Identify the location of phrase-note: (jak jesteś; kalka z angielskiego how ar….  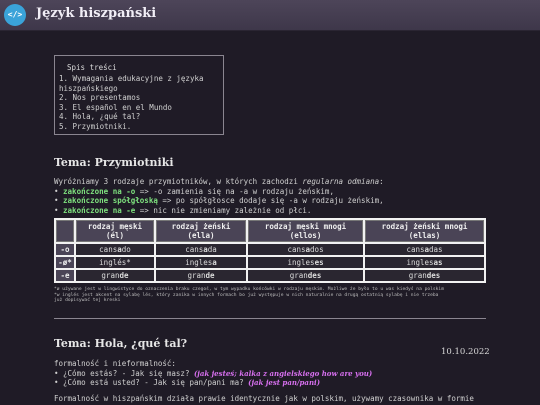
(283, 373).